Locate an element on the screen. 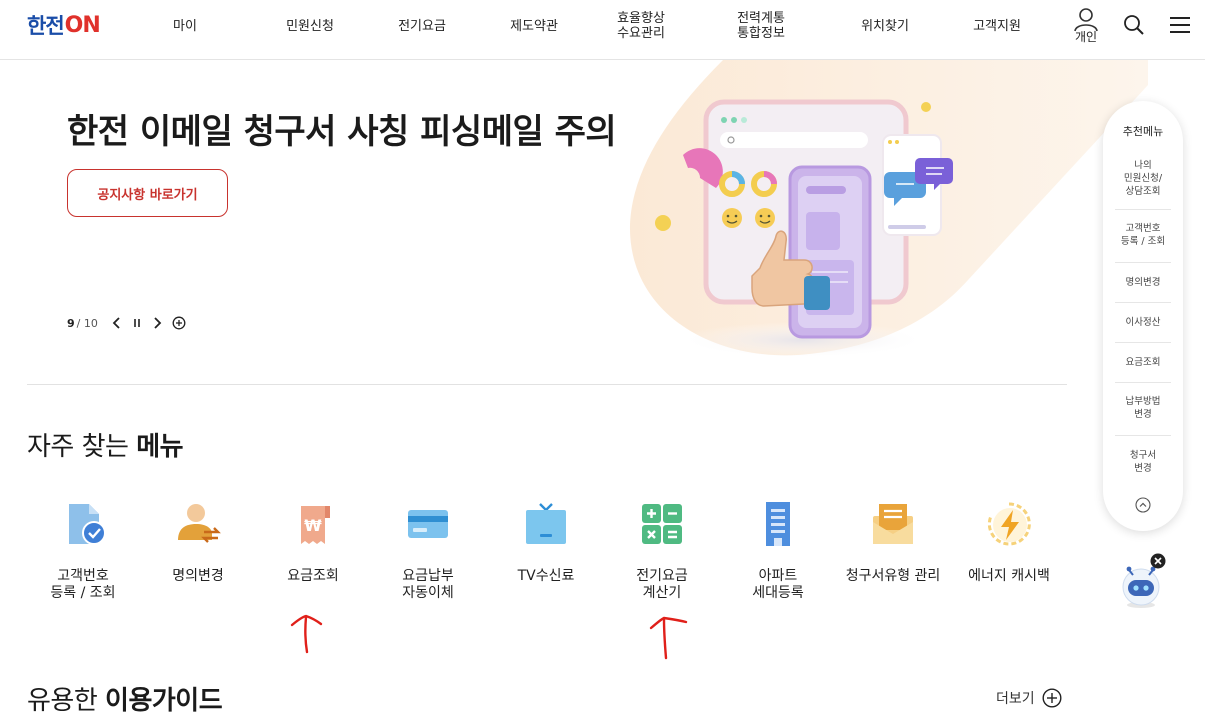  chevron-left-icon is located at coordinates (116, 323).